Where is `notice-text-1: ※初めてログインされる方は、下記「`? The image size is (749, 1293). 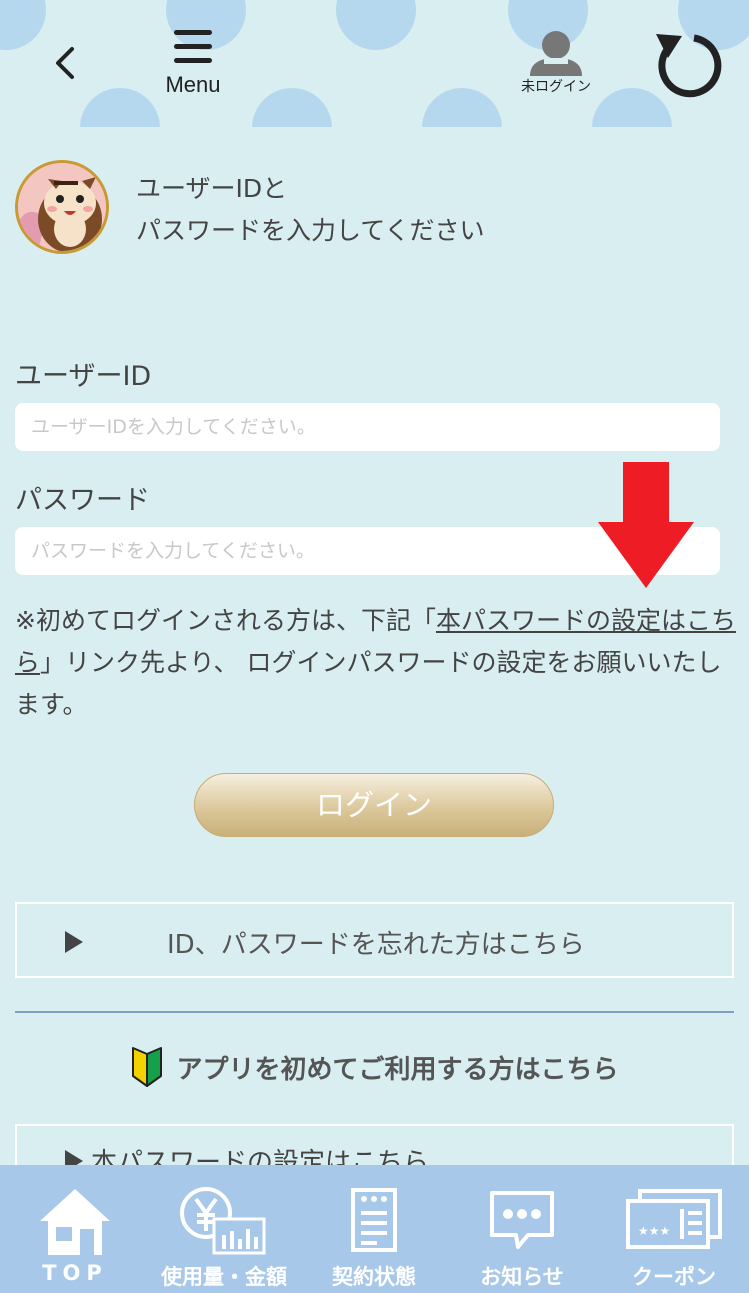
notice-text-1: ※初めてログインされる方は、下記「 is located at coordinates (225, 620).